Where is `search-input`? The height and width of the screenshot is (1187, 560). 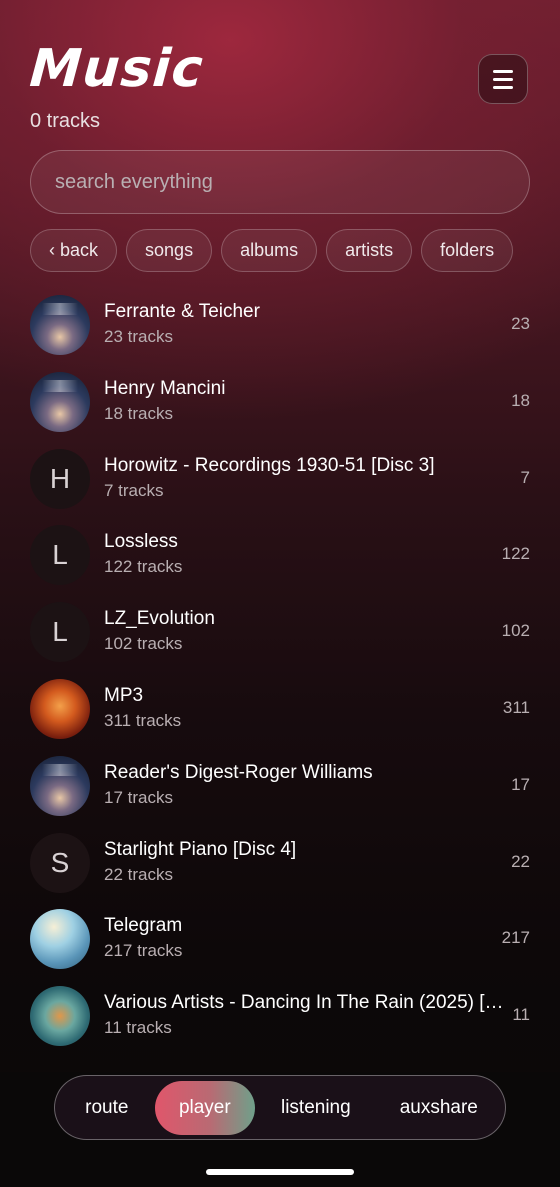 search-input is located at coordinates (280, 182).